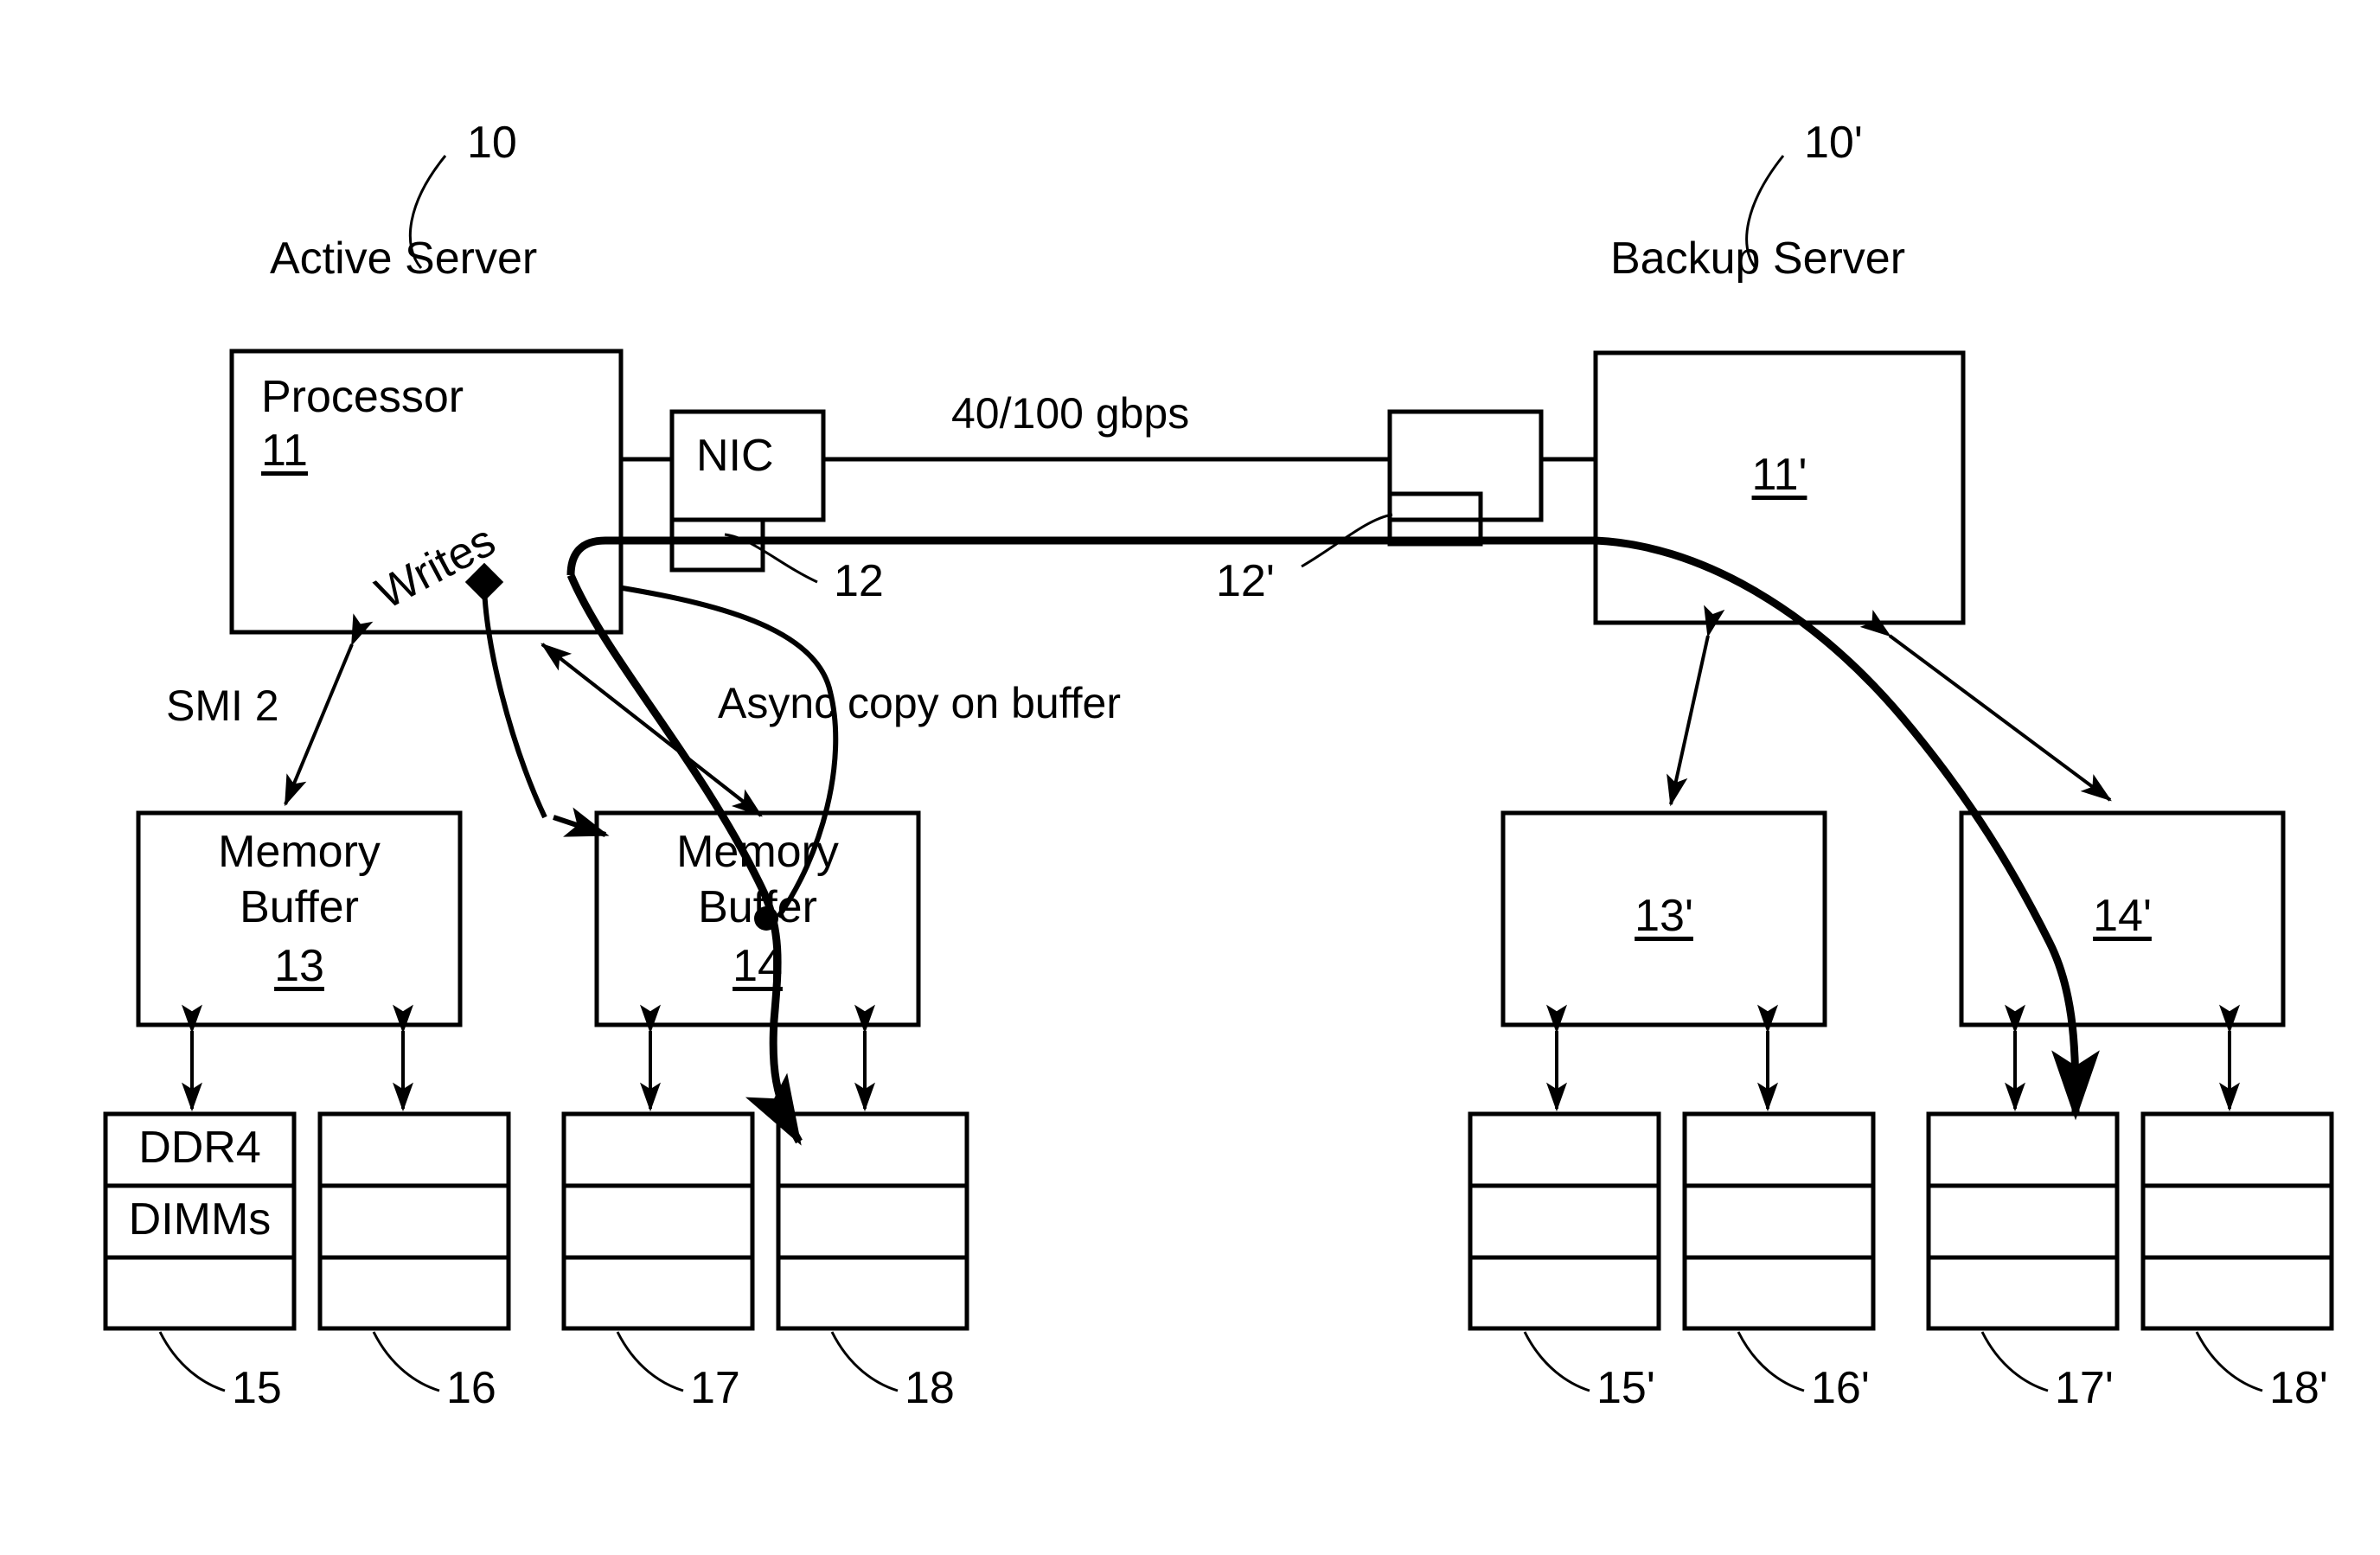 This screenshot has height=1555, width=2380. I want to click on memory-buffer-13-label-2: Buffer, so click(300, 907).